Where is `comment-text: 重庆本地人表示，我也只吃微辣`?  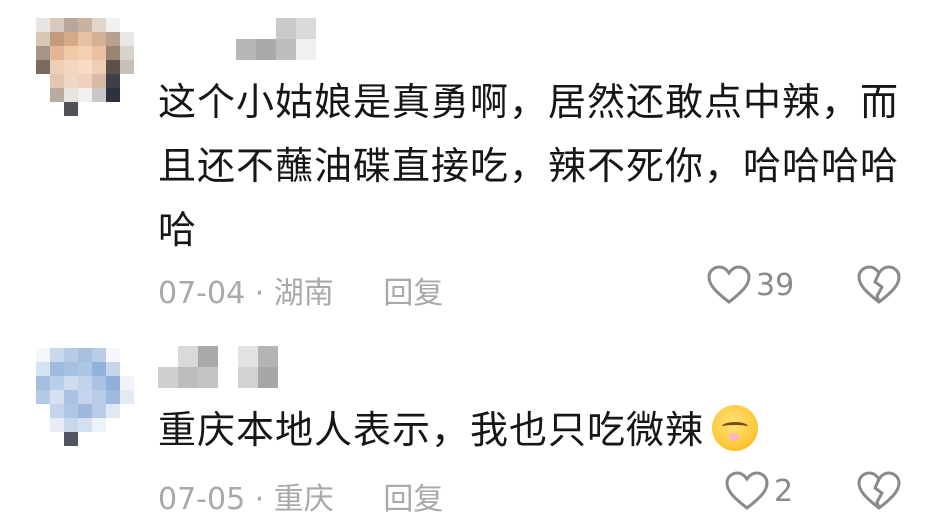 comment-text: 重庆本地人表示，我也只吃微辣 is located at coordinates (538, 430).